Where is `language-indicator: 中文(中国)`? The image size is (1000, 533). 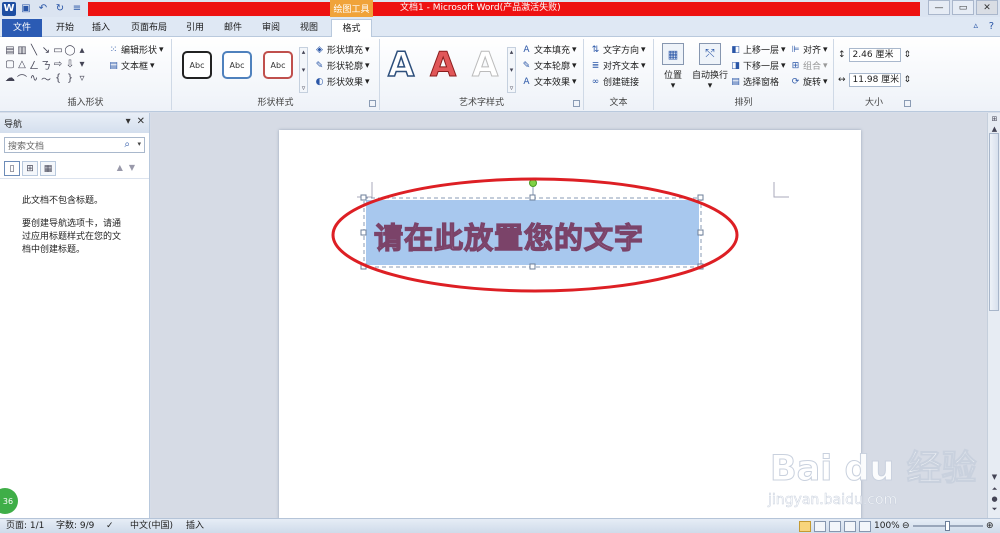
language-indicator: 中文(中国) is located at coordinates (151, 526).